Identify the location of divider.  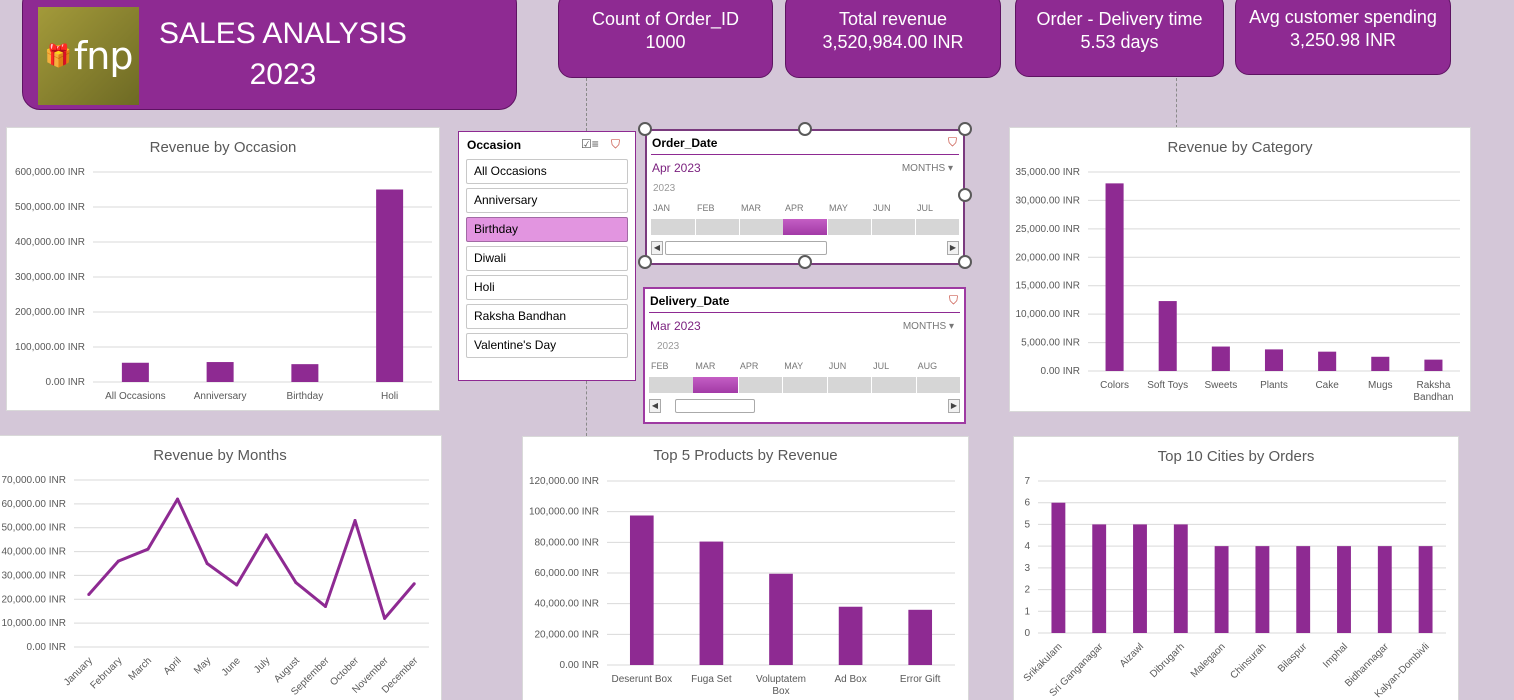
(805, 154).